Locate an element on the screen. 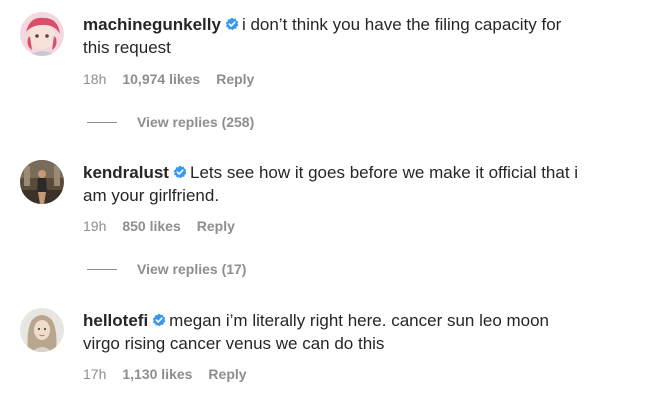 This screenshot has width=655, height=404. comment-time: 17h is located at coordinates (94, 374).